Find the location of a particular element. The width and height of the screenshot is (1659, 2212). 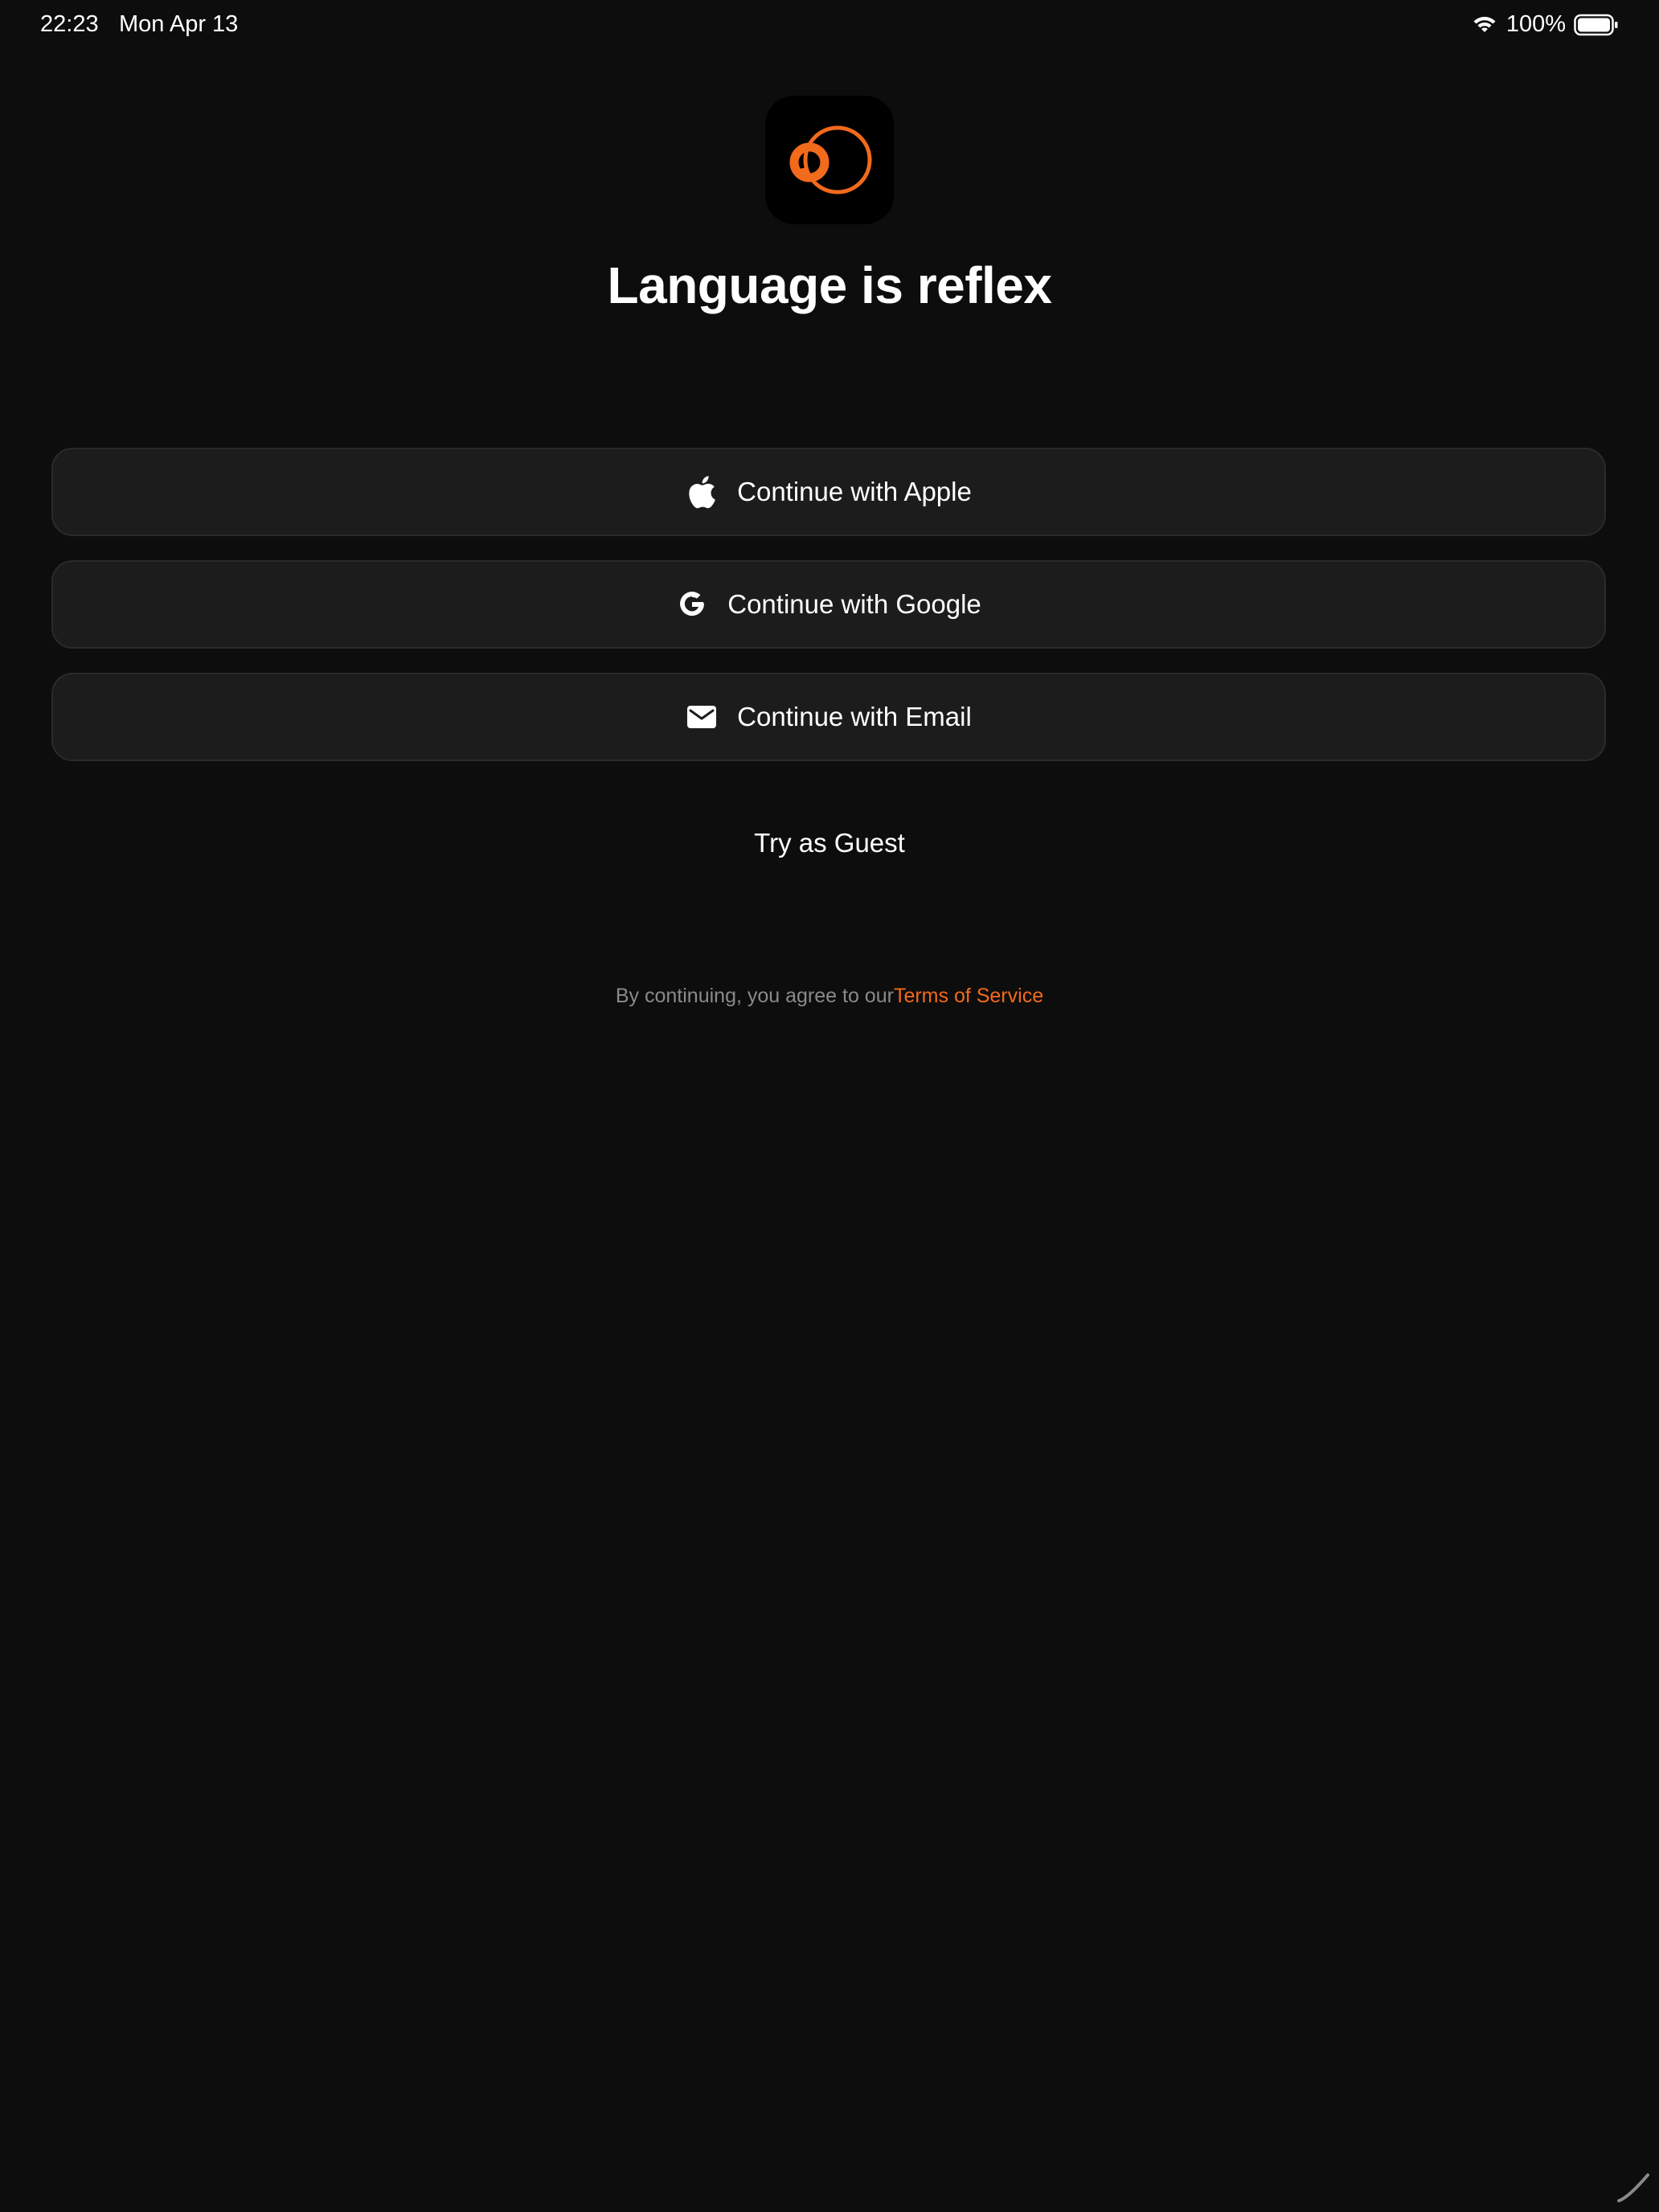

continue-with-apple-button: Continue with Apple is located at coordinates (828, 492).